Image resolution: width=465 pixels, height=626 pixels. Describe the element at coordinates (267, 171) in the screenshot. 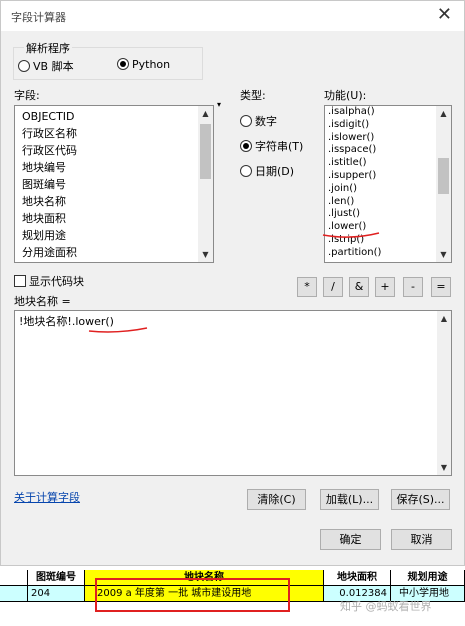

I see `type-option-date: 日期(D)` at that location.